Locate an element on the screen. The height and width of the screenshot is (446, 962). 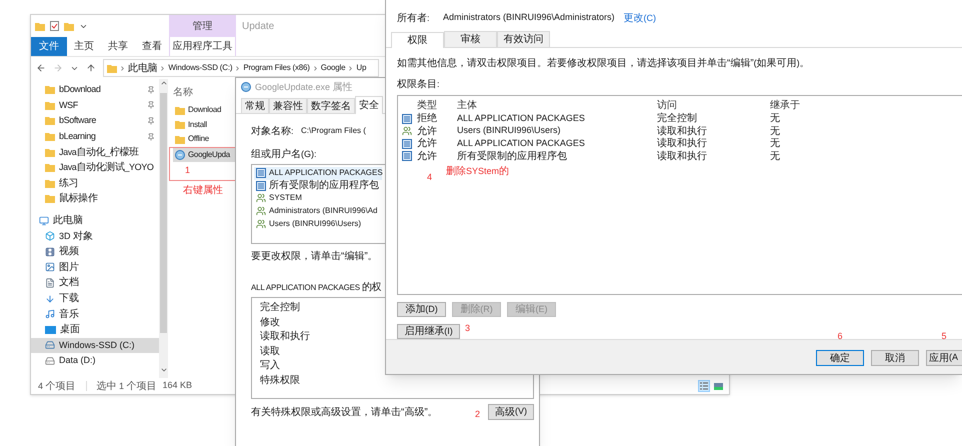
status-text: 4 个项目 is located at coordinates (57, 387).